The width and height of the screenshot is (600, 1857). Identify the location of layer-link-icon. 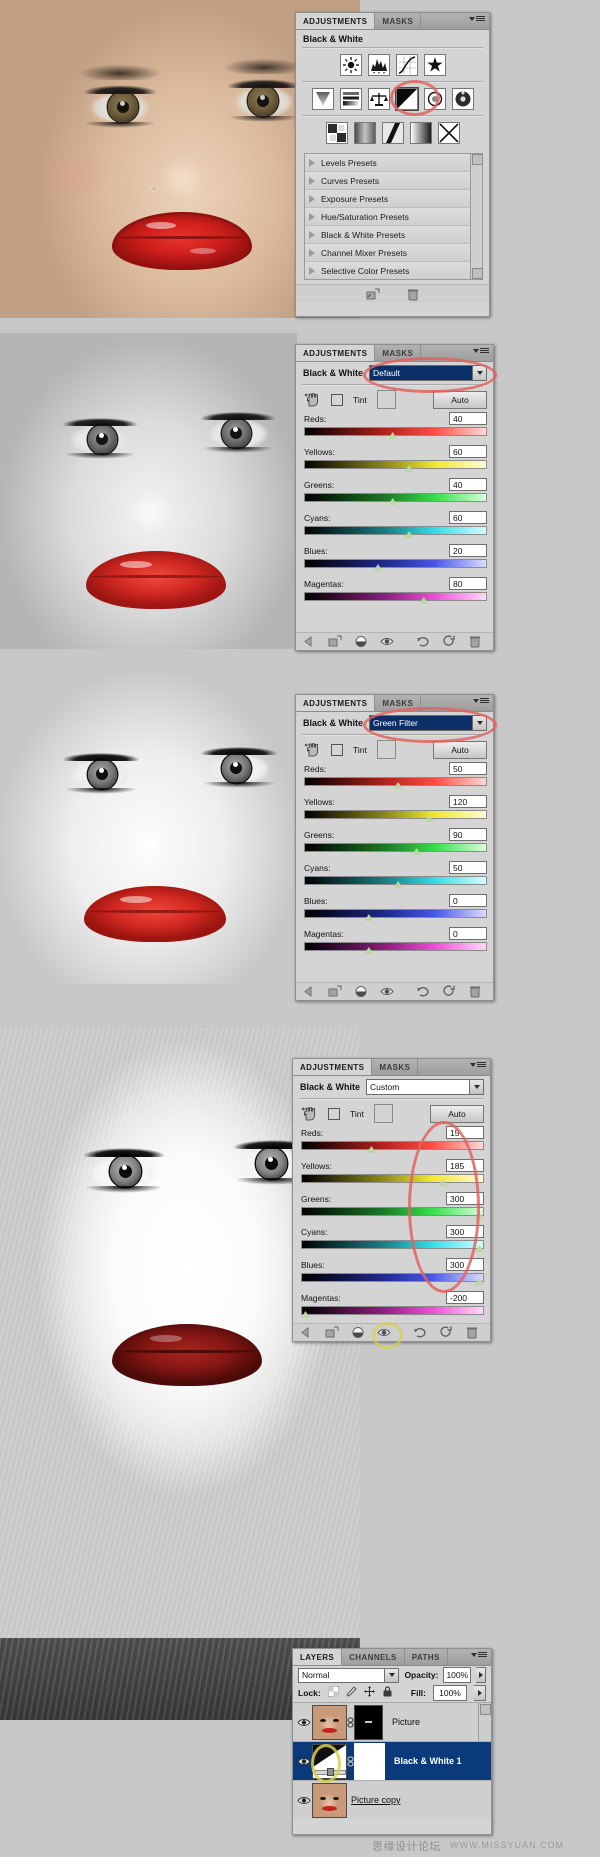
(350, 1761).